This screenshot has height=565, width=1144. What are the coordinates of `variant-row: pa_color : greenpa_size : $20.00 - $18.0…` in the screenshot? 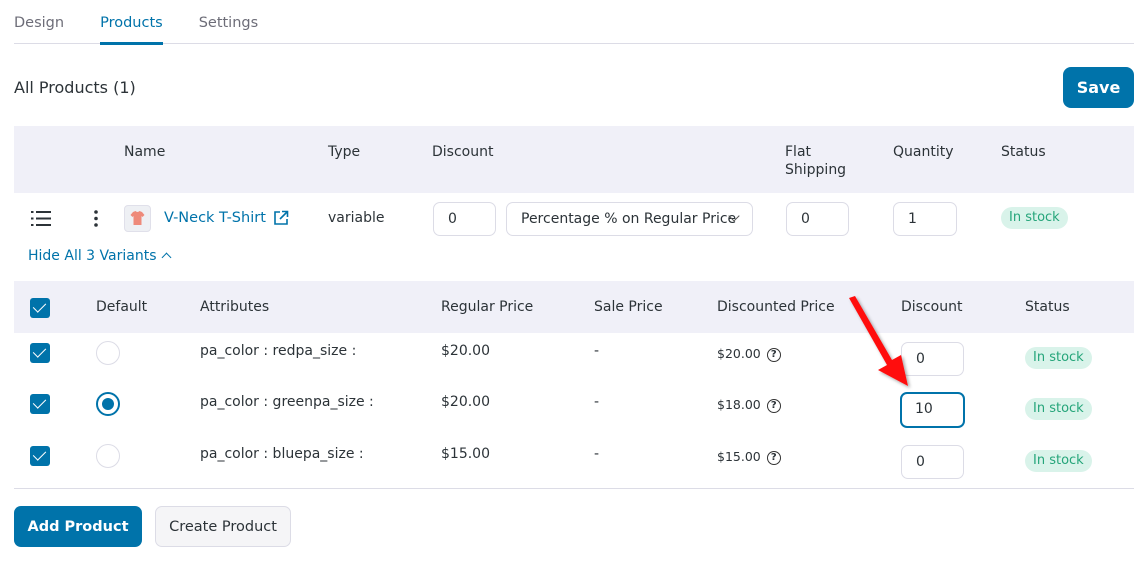 It's located at (574, 410).